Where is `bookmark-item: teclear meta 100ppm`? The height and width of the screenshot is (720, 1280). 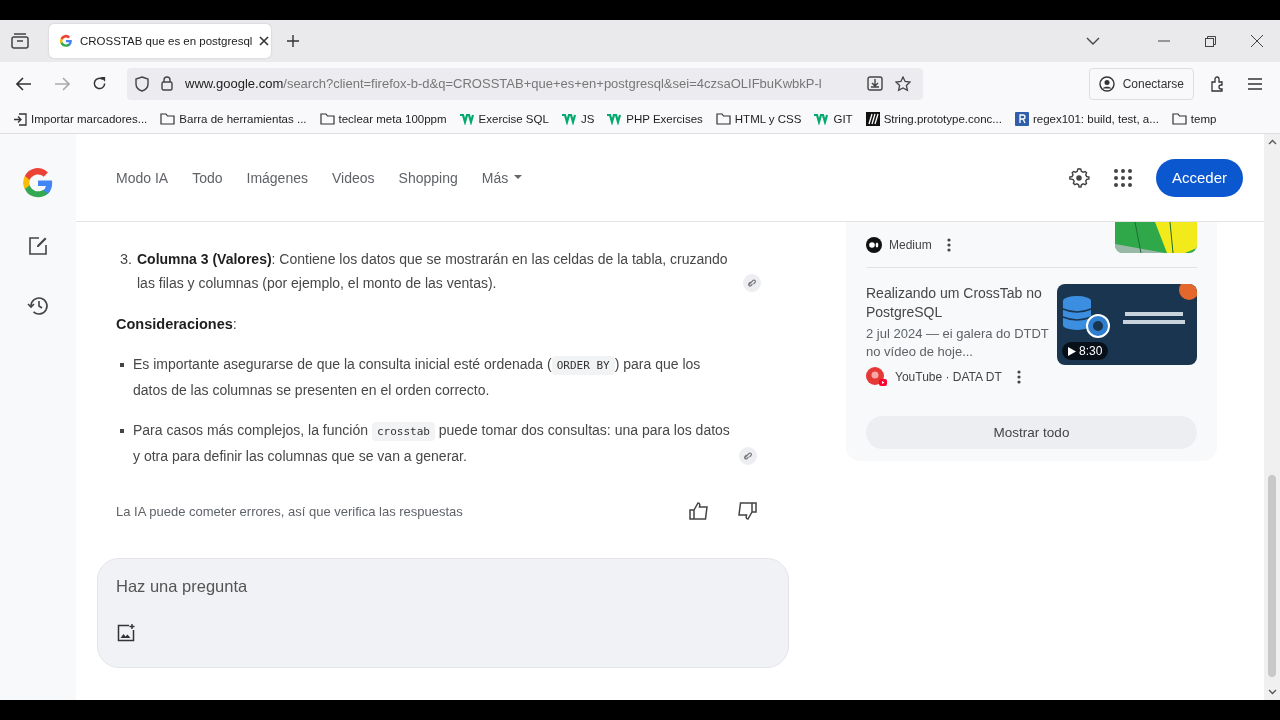 bookmark-item: teclear meta 100ppm is located at coordinates (383, 119).